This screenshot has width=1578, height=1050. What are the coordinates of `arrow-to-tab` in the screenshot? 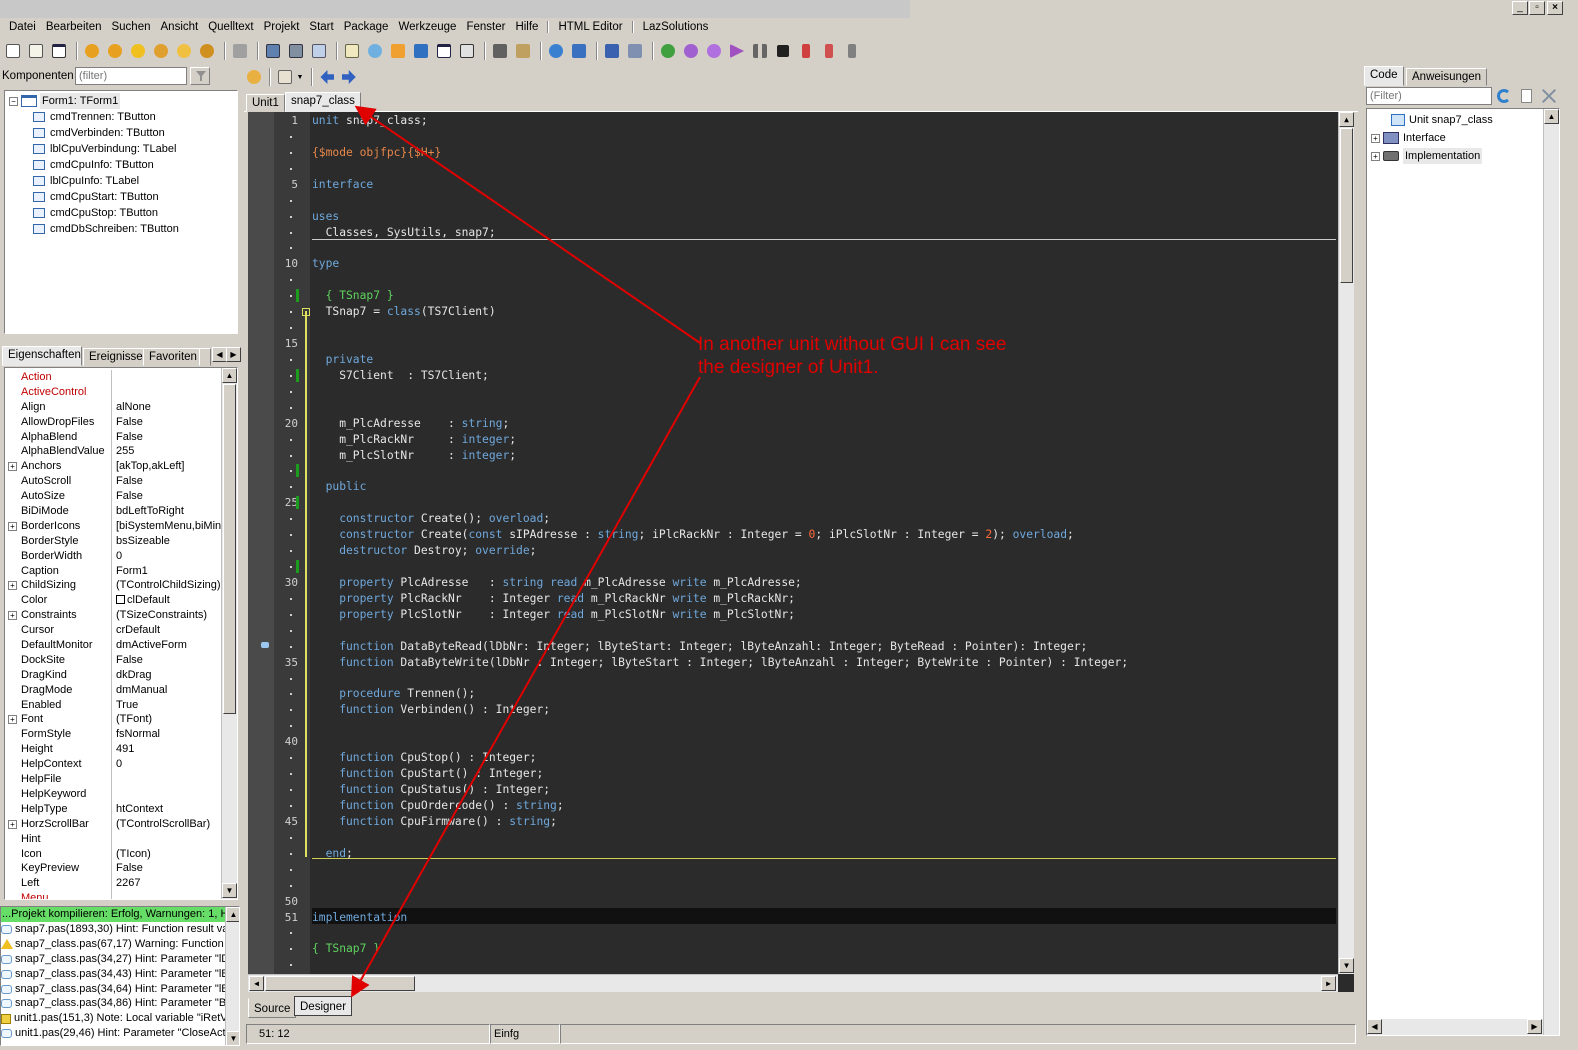 It's located at (527, 224).